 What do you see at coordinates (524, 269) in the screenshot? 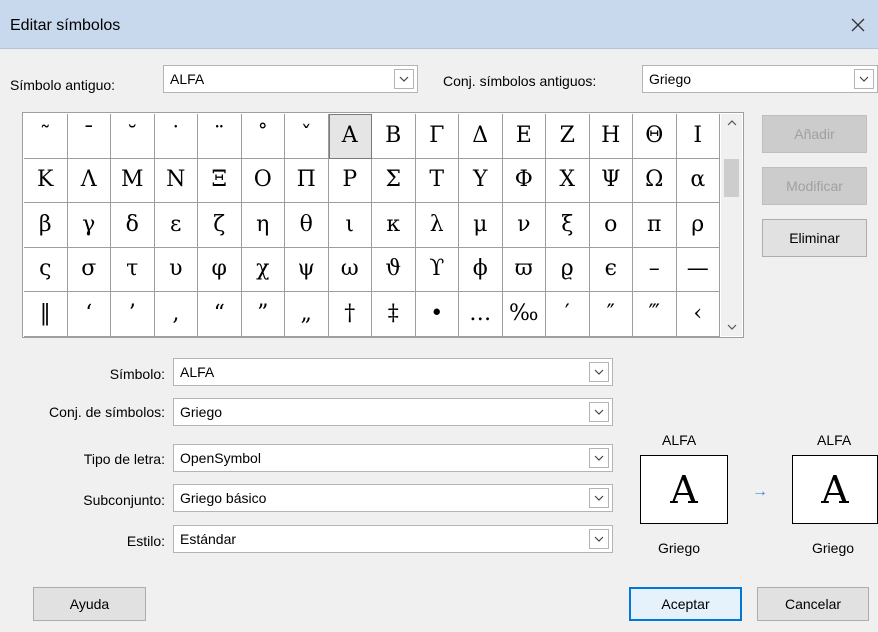
I see `symbol-cell: ϖ` at bounding box center [524, 269].